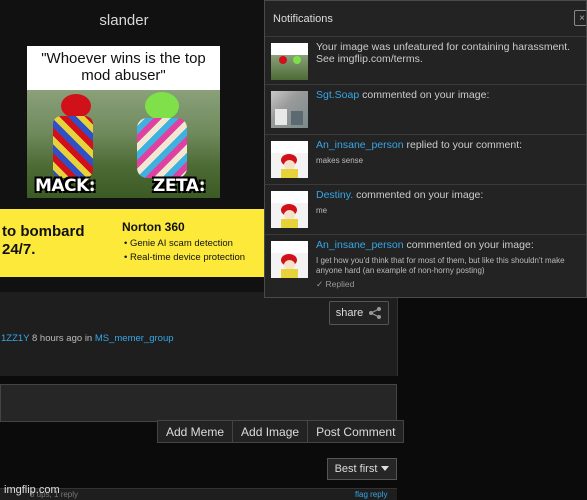 The image size is (587, 500). What do you see at coordinates (369, 59) in the screenshot?
I see `notification-message: See imgflip.com/terms.` at bounding box center [369, 59].